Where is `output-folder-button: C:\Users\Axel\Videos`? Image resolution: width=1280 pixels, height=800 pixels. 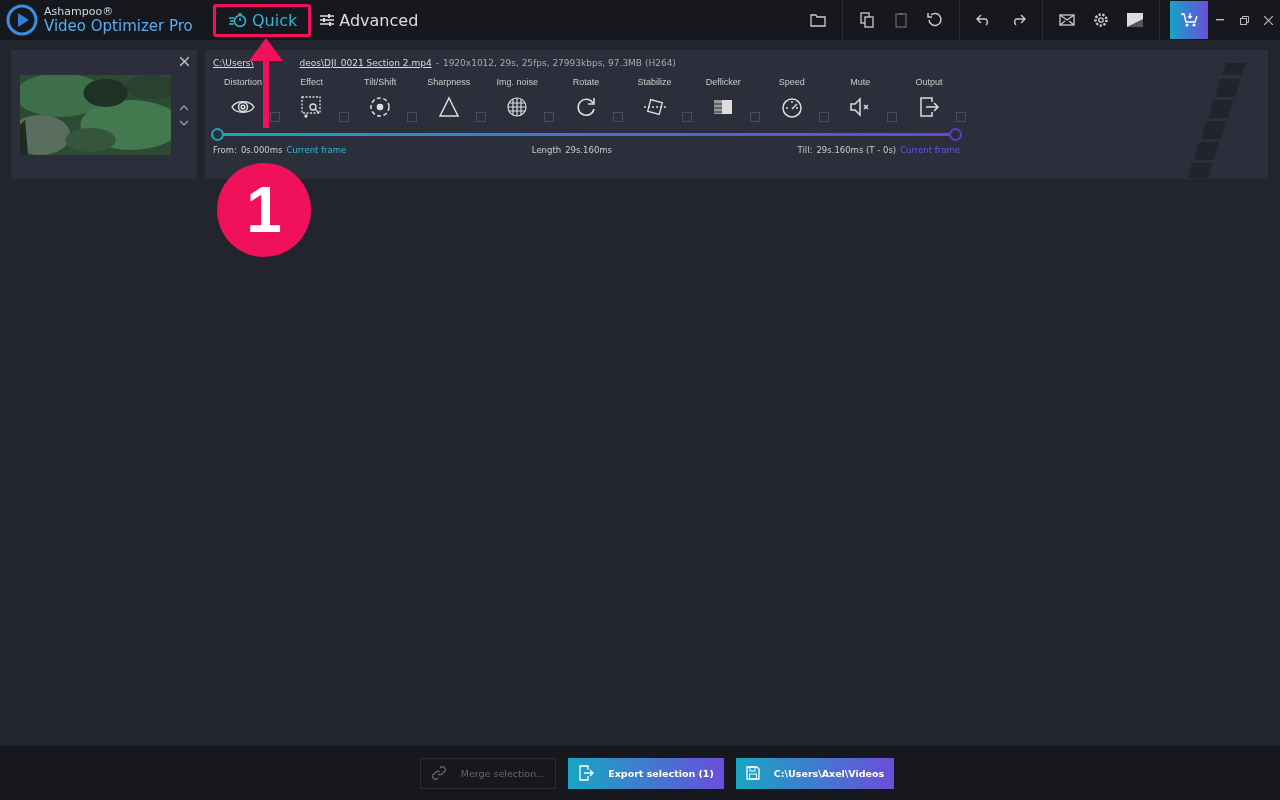
output-folder-button: C:\Users\Axel\Videos is located at coordinates (815, 773).